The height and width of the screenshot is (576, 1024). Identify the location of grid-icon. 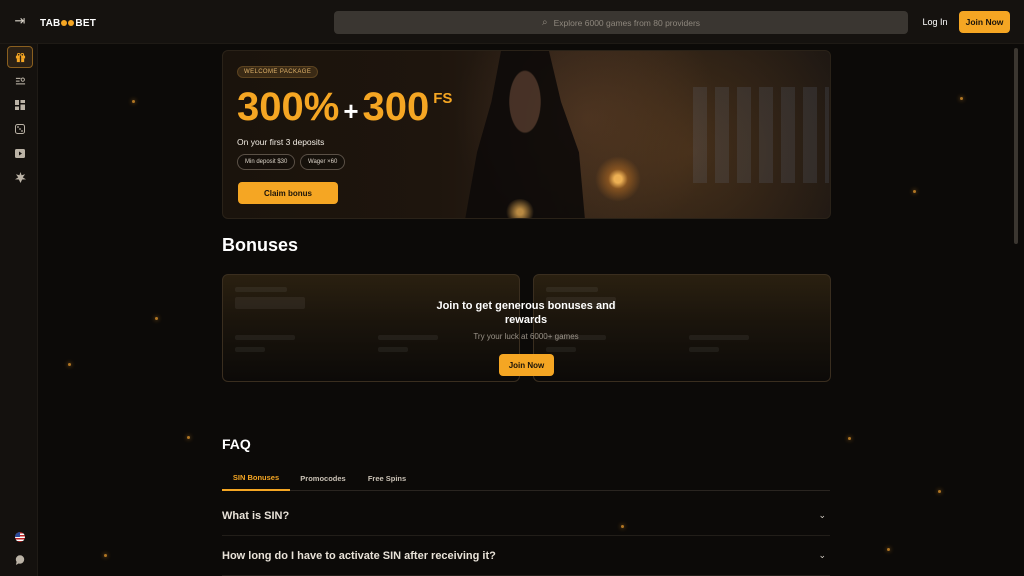
(20, 105).